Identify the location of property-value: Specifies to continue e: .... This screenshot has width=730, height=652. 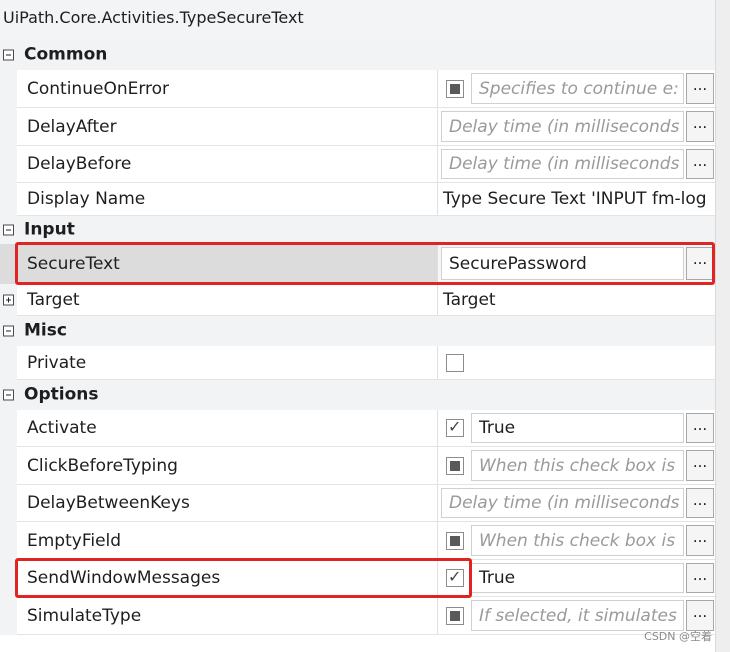
(576, 89).